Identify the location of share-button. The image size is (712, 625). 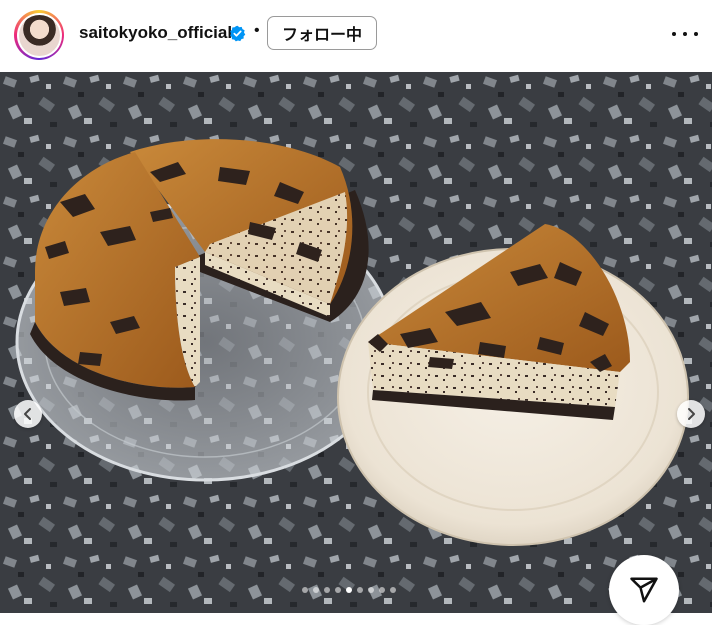
(644, 590).